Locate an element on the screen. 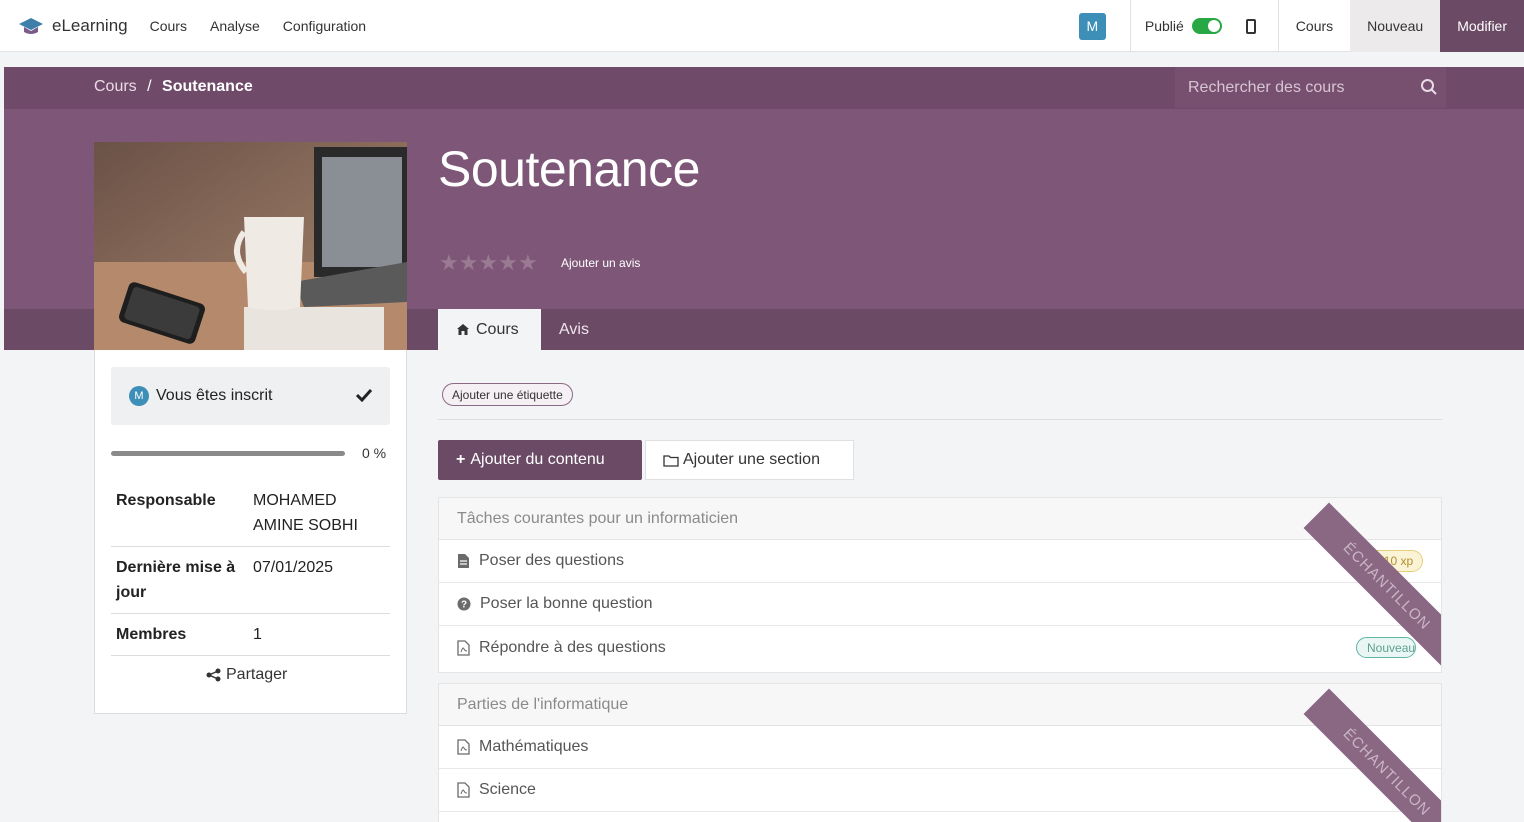  search-box: Rechercher des cours is located at coordinates (1310, 87).